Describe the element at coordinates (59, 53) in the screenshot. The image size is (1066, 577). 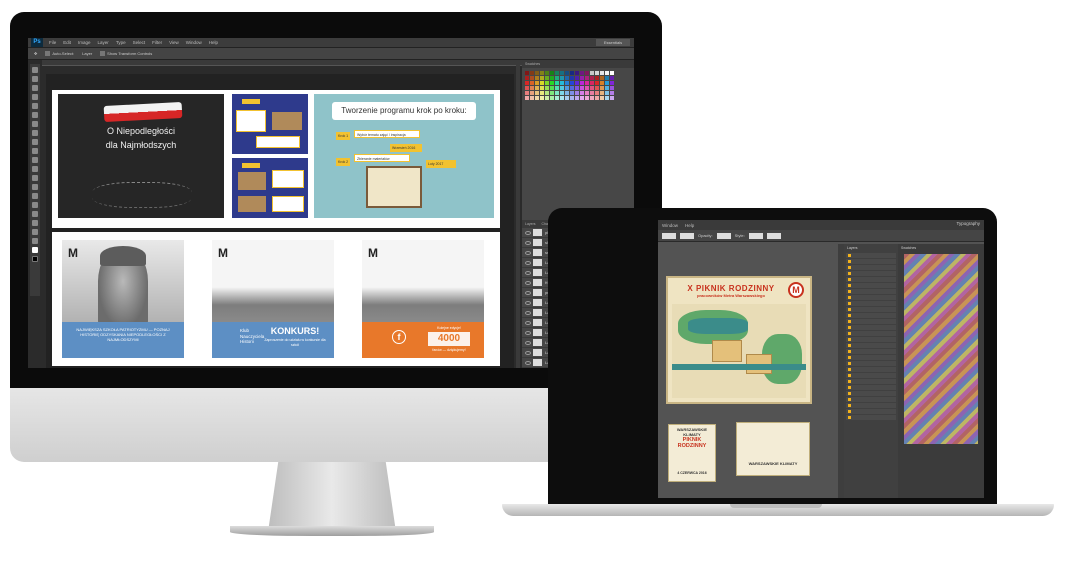
I see `auto-select-checkbox: Auto-Select:` at that location.